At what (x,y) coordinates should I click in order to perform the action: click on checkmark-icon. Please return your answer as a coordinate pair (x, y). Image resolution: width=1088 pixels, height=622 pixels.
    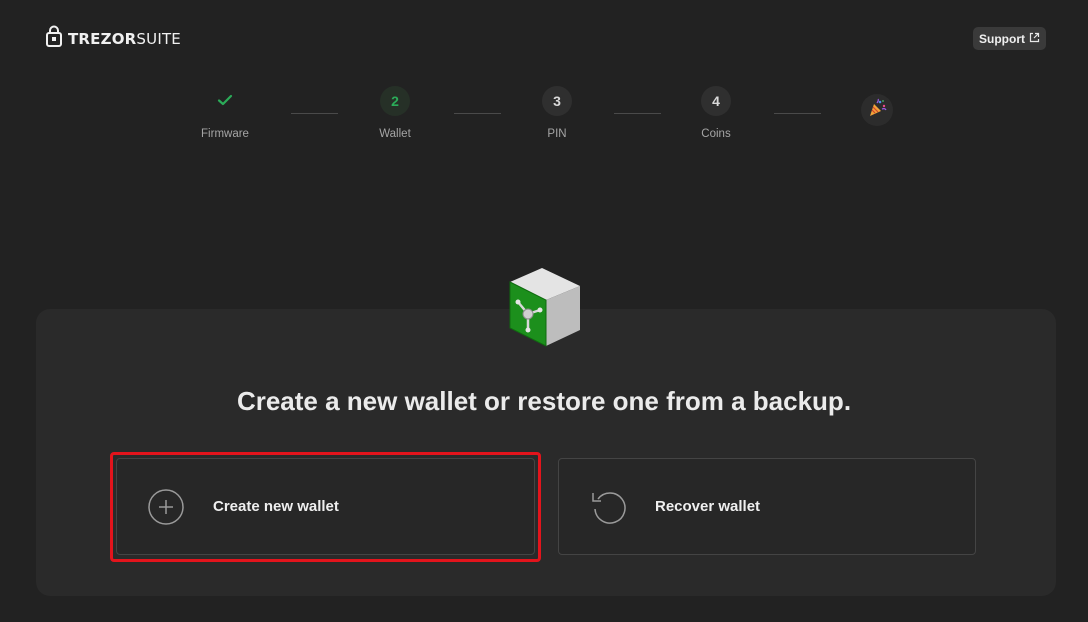
    Looking at the image, I should click on (225, 101).